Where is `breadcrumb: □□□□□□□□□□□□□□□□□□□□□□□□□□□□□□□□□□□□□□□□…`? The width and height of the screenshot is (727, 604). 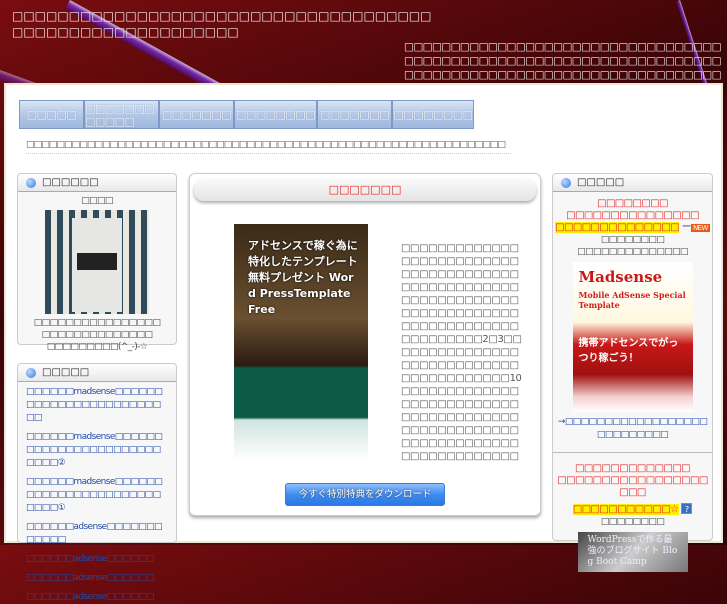
breadcrumb: □□□□□□□□□□□□□□□□□□□□□□□□□□□□□□□□□□□□□□□□… is located at coordinates (268, 147).